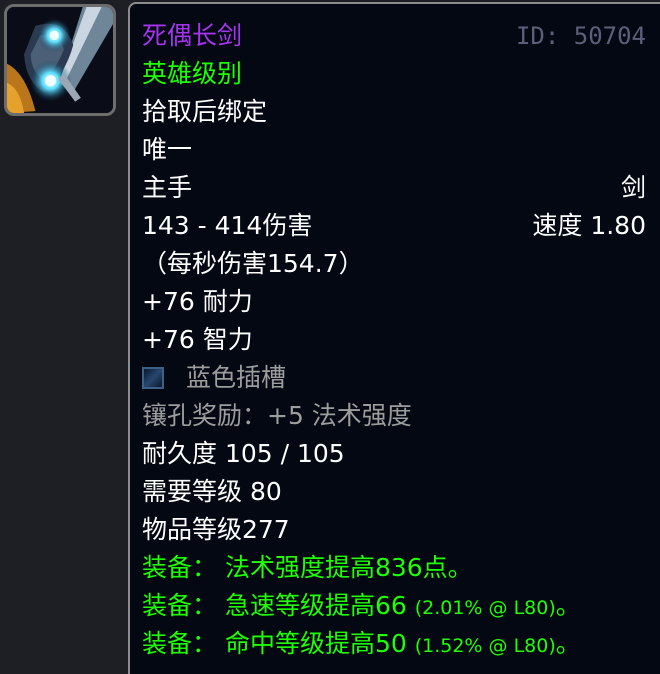 The height and width of the screenshot is (674, 660). What do you see at coordinates (307, 567) in the screenshot?
I see `item-equip-spellpower: 装备： 法术强度提高836点。` at bounding box center [307, 567].